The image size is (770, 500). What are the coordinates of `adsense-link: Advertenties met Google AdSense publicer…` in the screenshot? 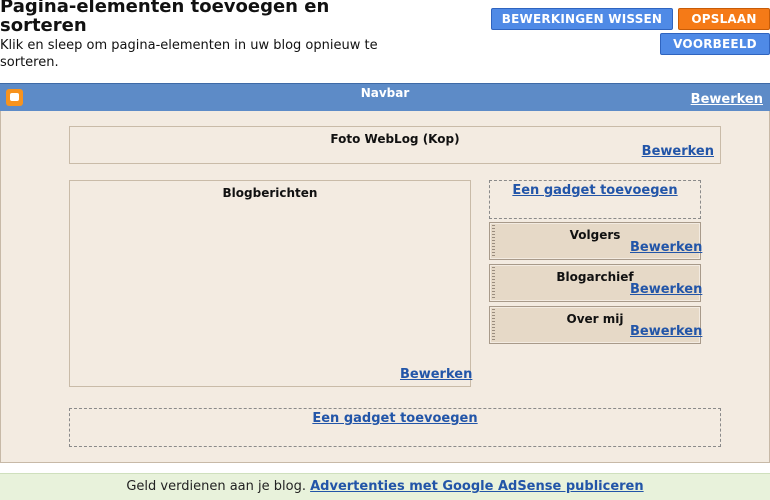 It's located at (477, 486).